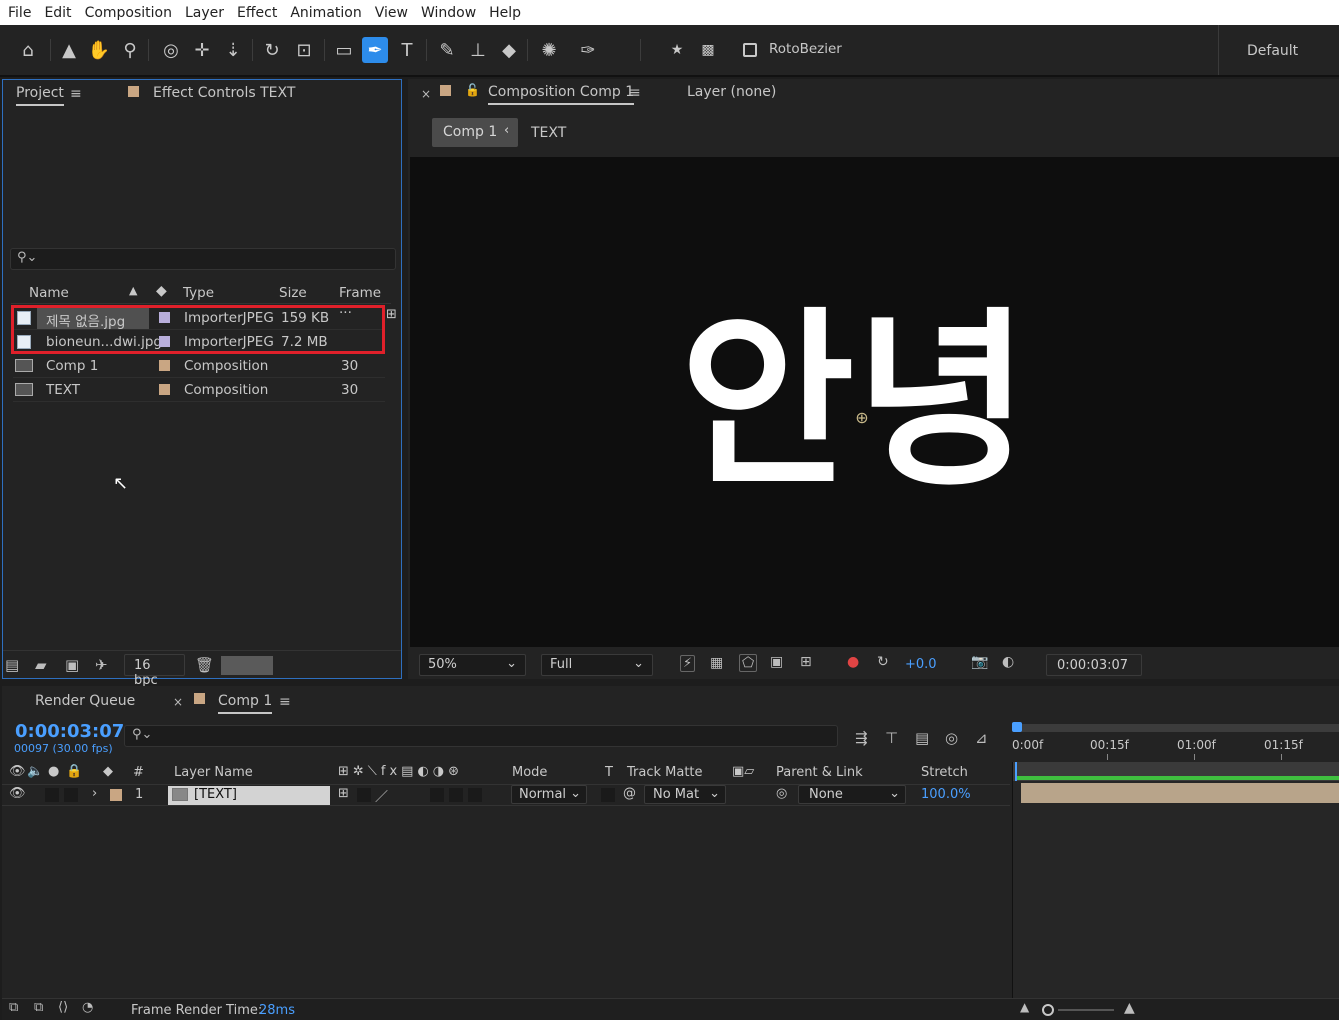  Describe the element at coordinates (38, 1007) in the screenshot. I see `transfer-controls-icon: ⧉` at that location.